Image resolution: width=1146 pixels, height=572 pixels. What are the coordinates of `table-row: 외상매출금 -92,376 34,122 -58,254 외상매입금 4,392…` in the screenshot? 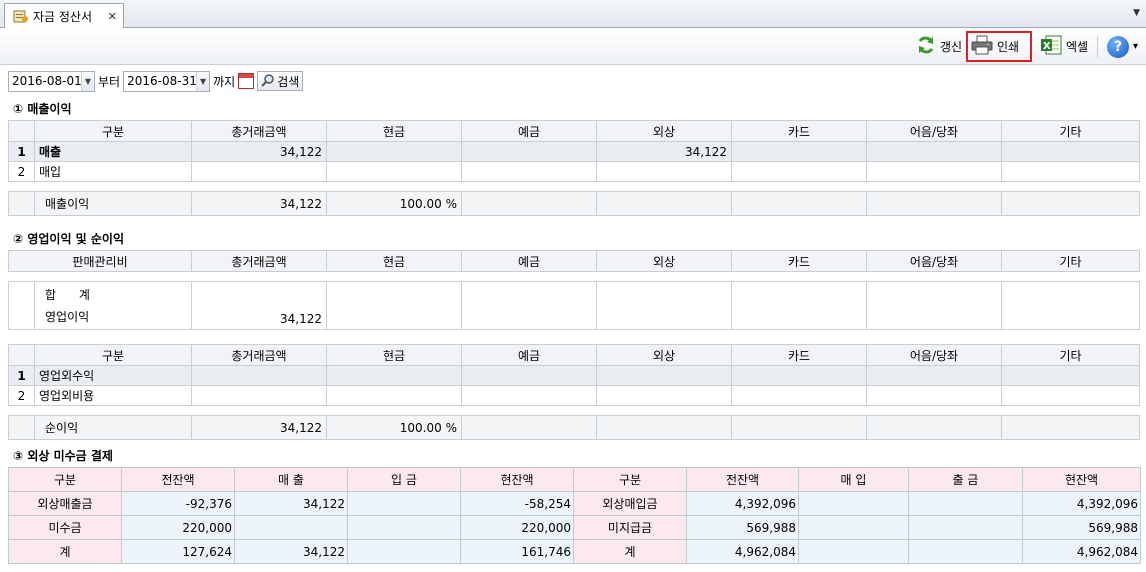 It's located at (574, 503).